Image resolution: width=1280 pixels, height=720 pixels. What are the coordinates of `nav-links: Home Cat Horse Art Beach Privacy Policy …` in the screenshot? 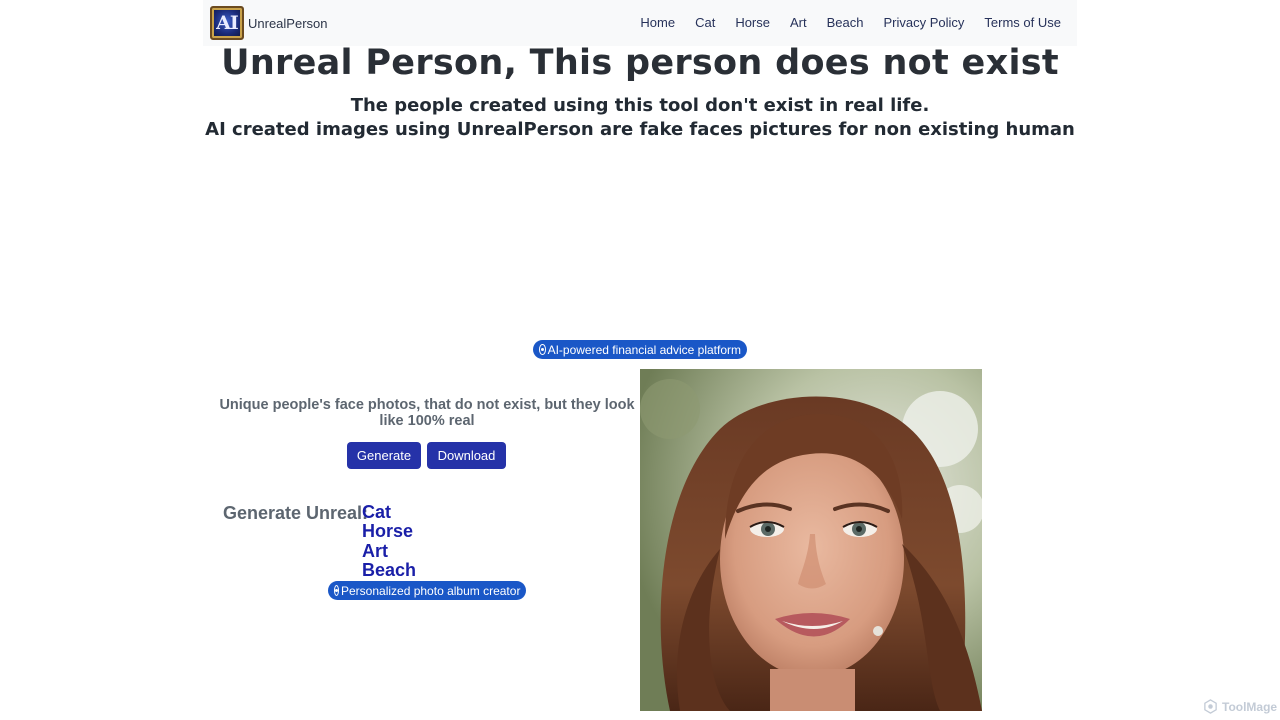 It's located at (850, 23).